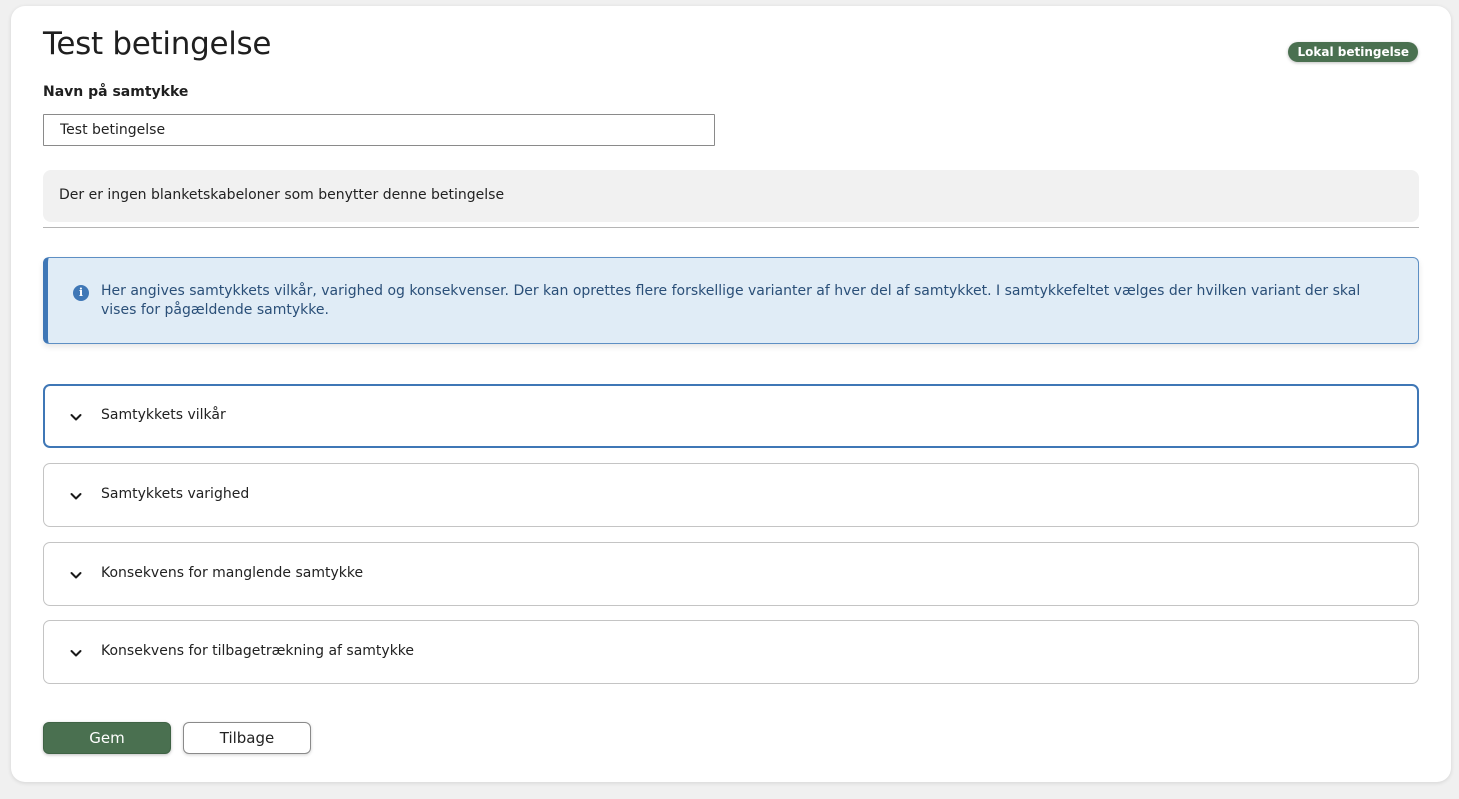 This screenshot has width=1459, height=799. I want to click on status-badge: Lokal betingelse, so click(1353, 52).